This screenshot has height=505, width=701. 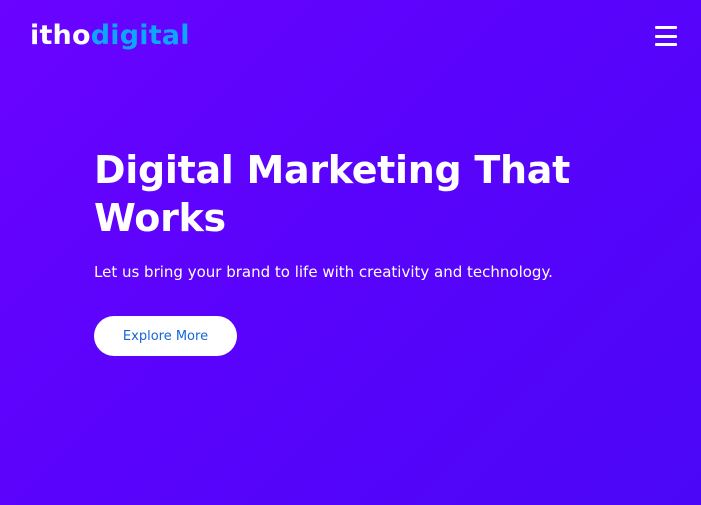 I want to click on menu-bar-bottom, so click(x=666, y=44).